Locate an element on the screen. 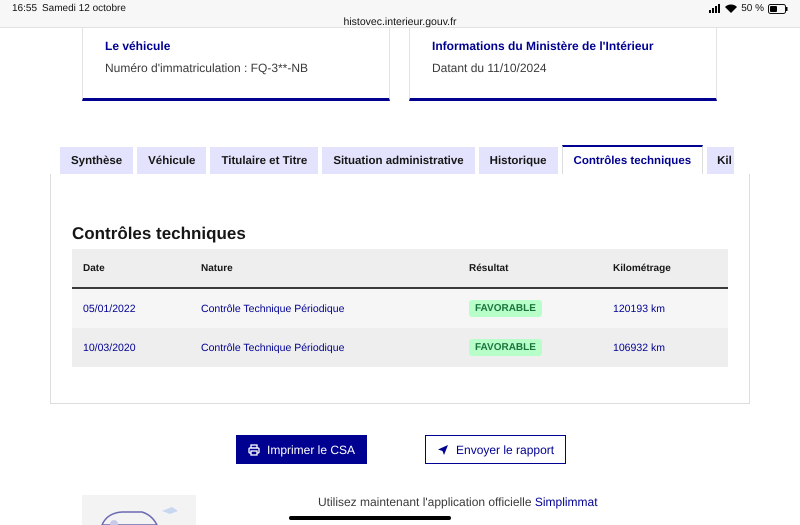  tab: Synthèse is located at coordinates (97, 160).